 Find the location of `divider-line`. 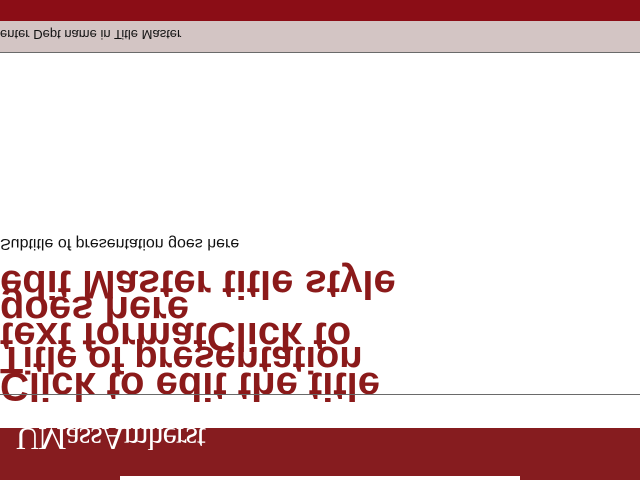

divider-line is located at coordinates (320, 394).